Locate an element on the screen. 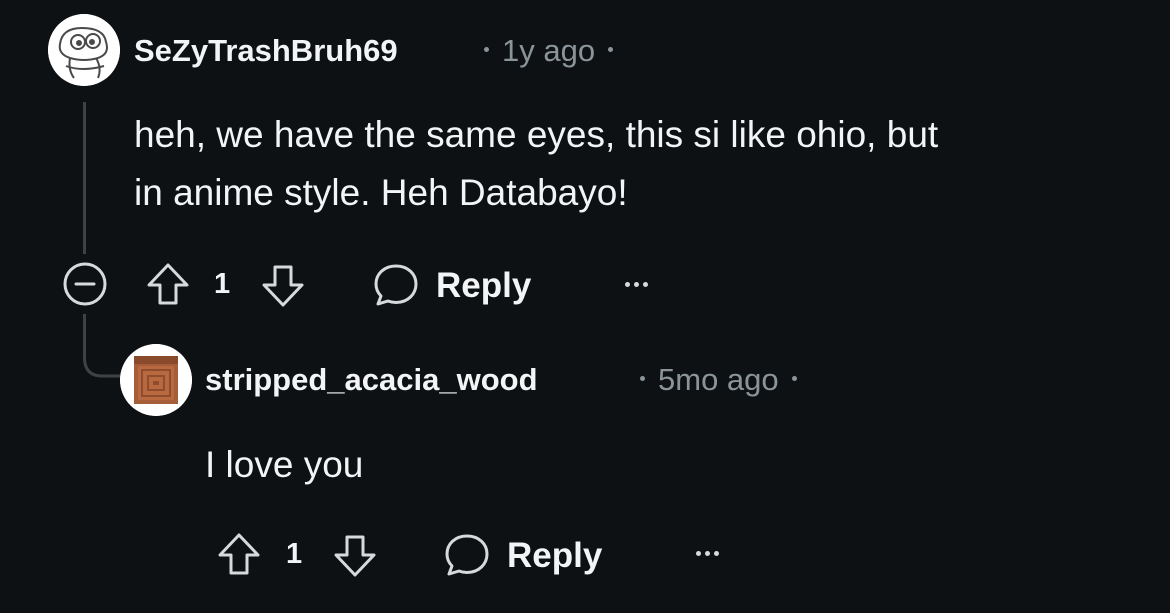  snoo-avatar-icon is located at coordinates (84, 50).